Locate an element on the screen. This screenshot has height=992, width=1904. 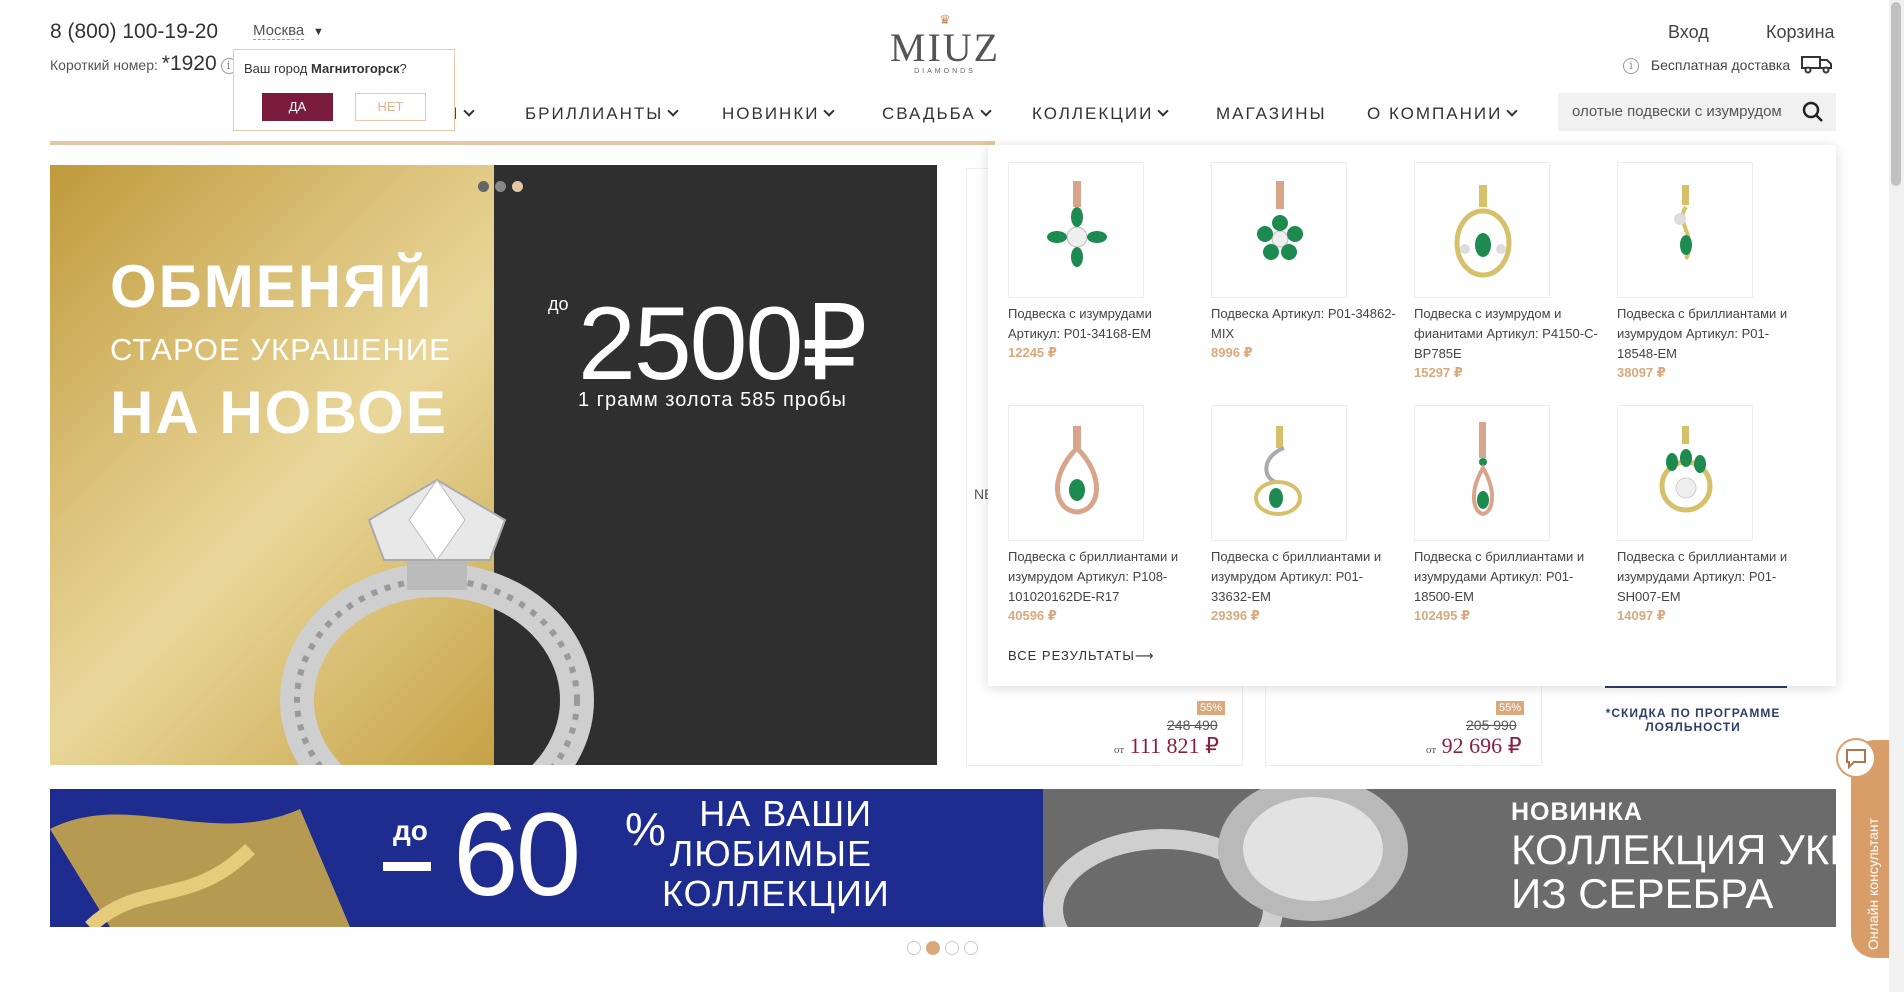
search-input: олотые подвески с изумрудом is located at coordinates (1683, 111).